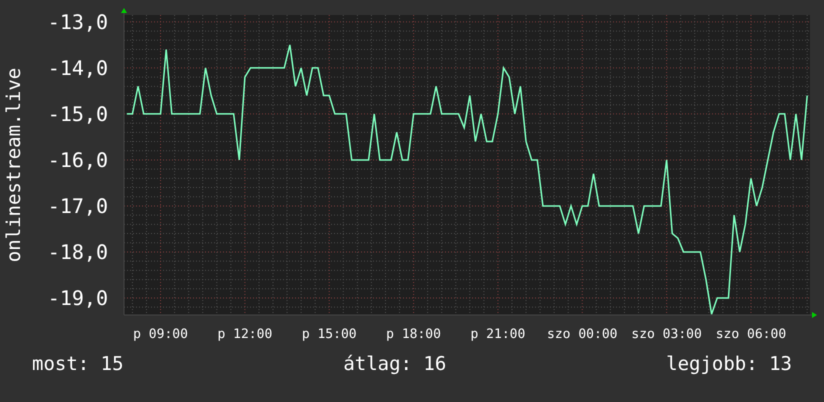 The image size is (824, 402). What do you see at coordinates (78, 68) in the screenshot?
I see `y-tick-label: -14,0` at bounding box center [78, 68].